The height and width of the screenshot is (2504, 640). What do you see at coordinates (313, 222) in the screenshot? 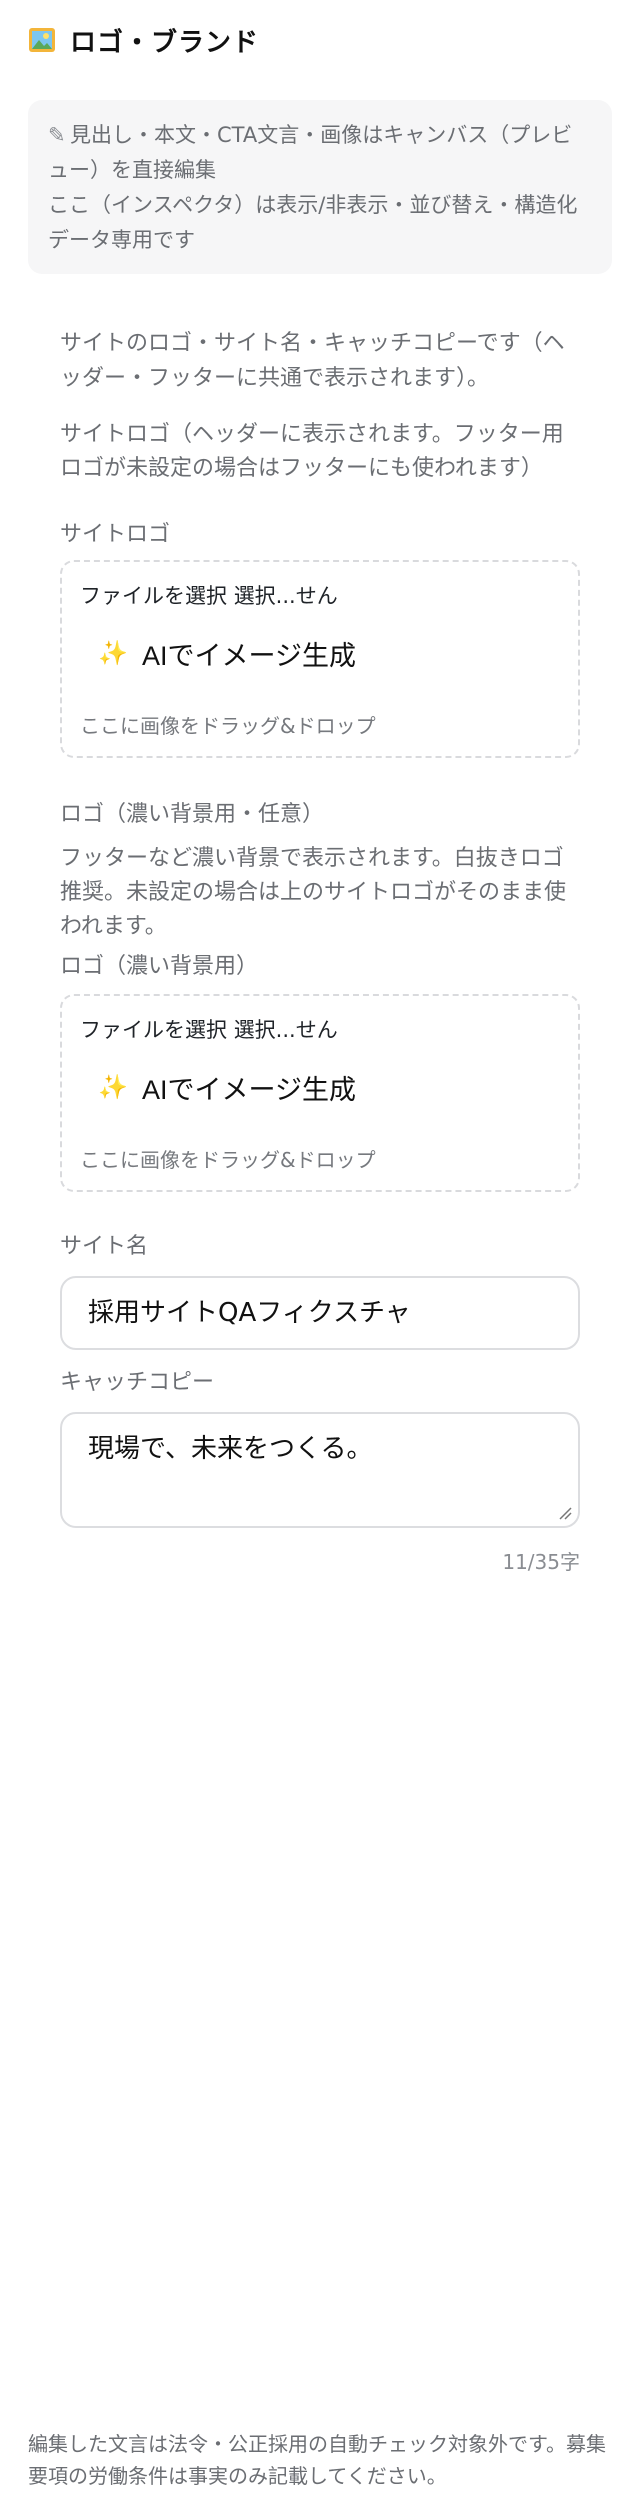
I see `notice-line-2: ここ（インスペクタ）は表示/非表示・並び替え・構造化データ専用です` at bounding box center [313, 222].